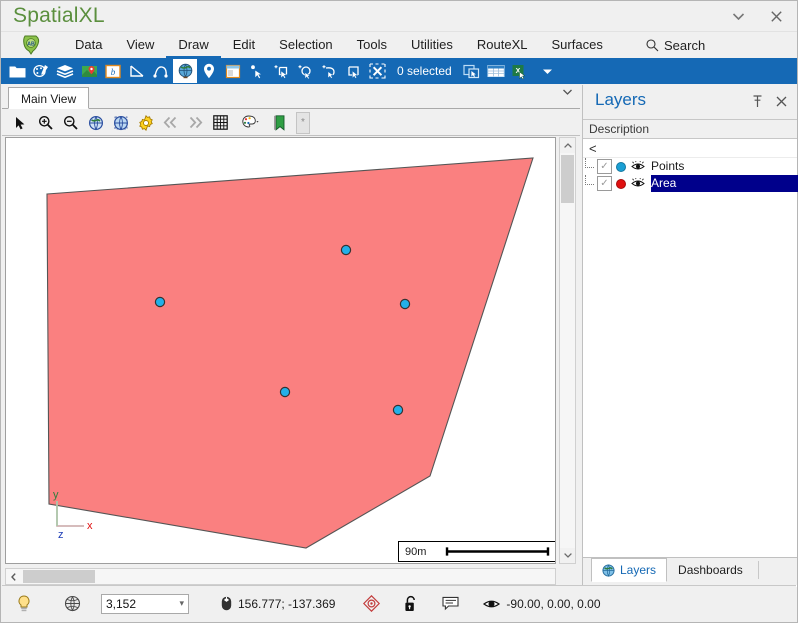  Describe the element at coordinates (145, 603) in the screenshot. I see `scale-combo-box: 3,152 ▾` at that location.